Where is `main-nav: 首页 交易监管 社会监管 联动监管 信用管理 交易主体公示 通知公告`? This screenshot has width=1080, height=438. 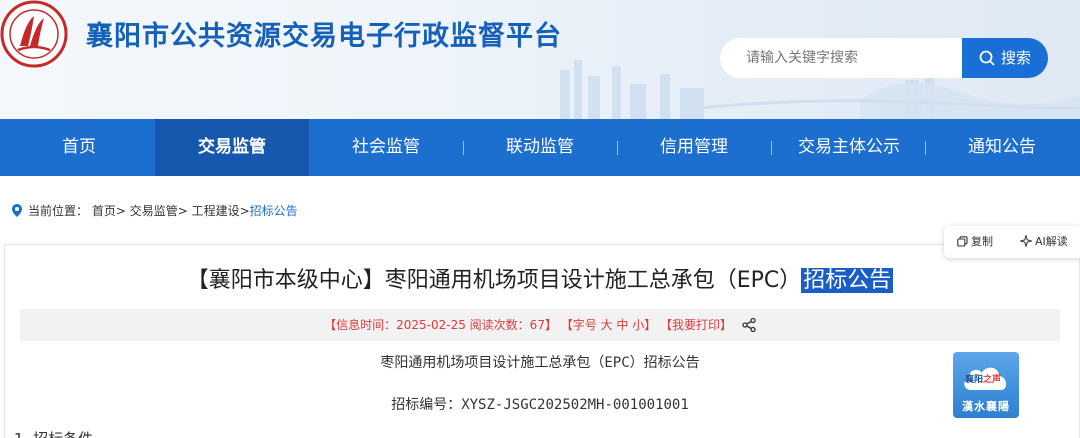 main-nav: 首页 交易监管 社会监管 联动监管 信用管理 交易主体公示 通知公告 is located at coordinates (540, 147).